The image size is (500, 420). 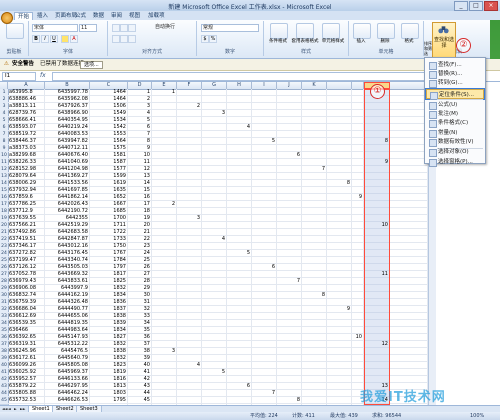 I want to click on find-select-button: 查找和选择, so click(x=444, y=40).